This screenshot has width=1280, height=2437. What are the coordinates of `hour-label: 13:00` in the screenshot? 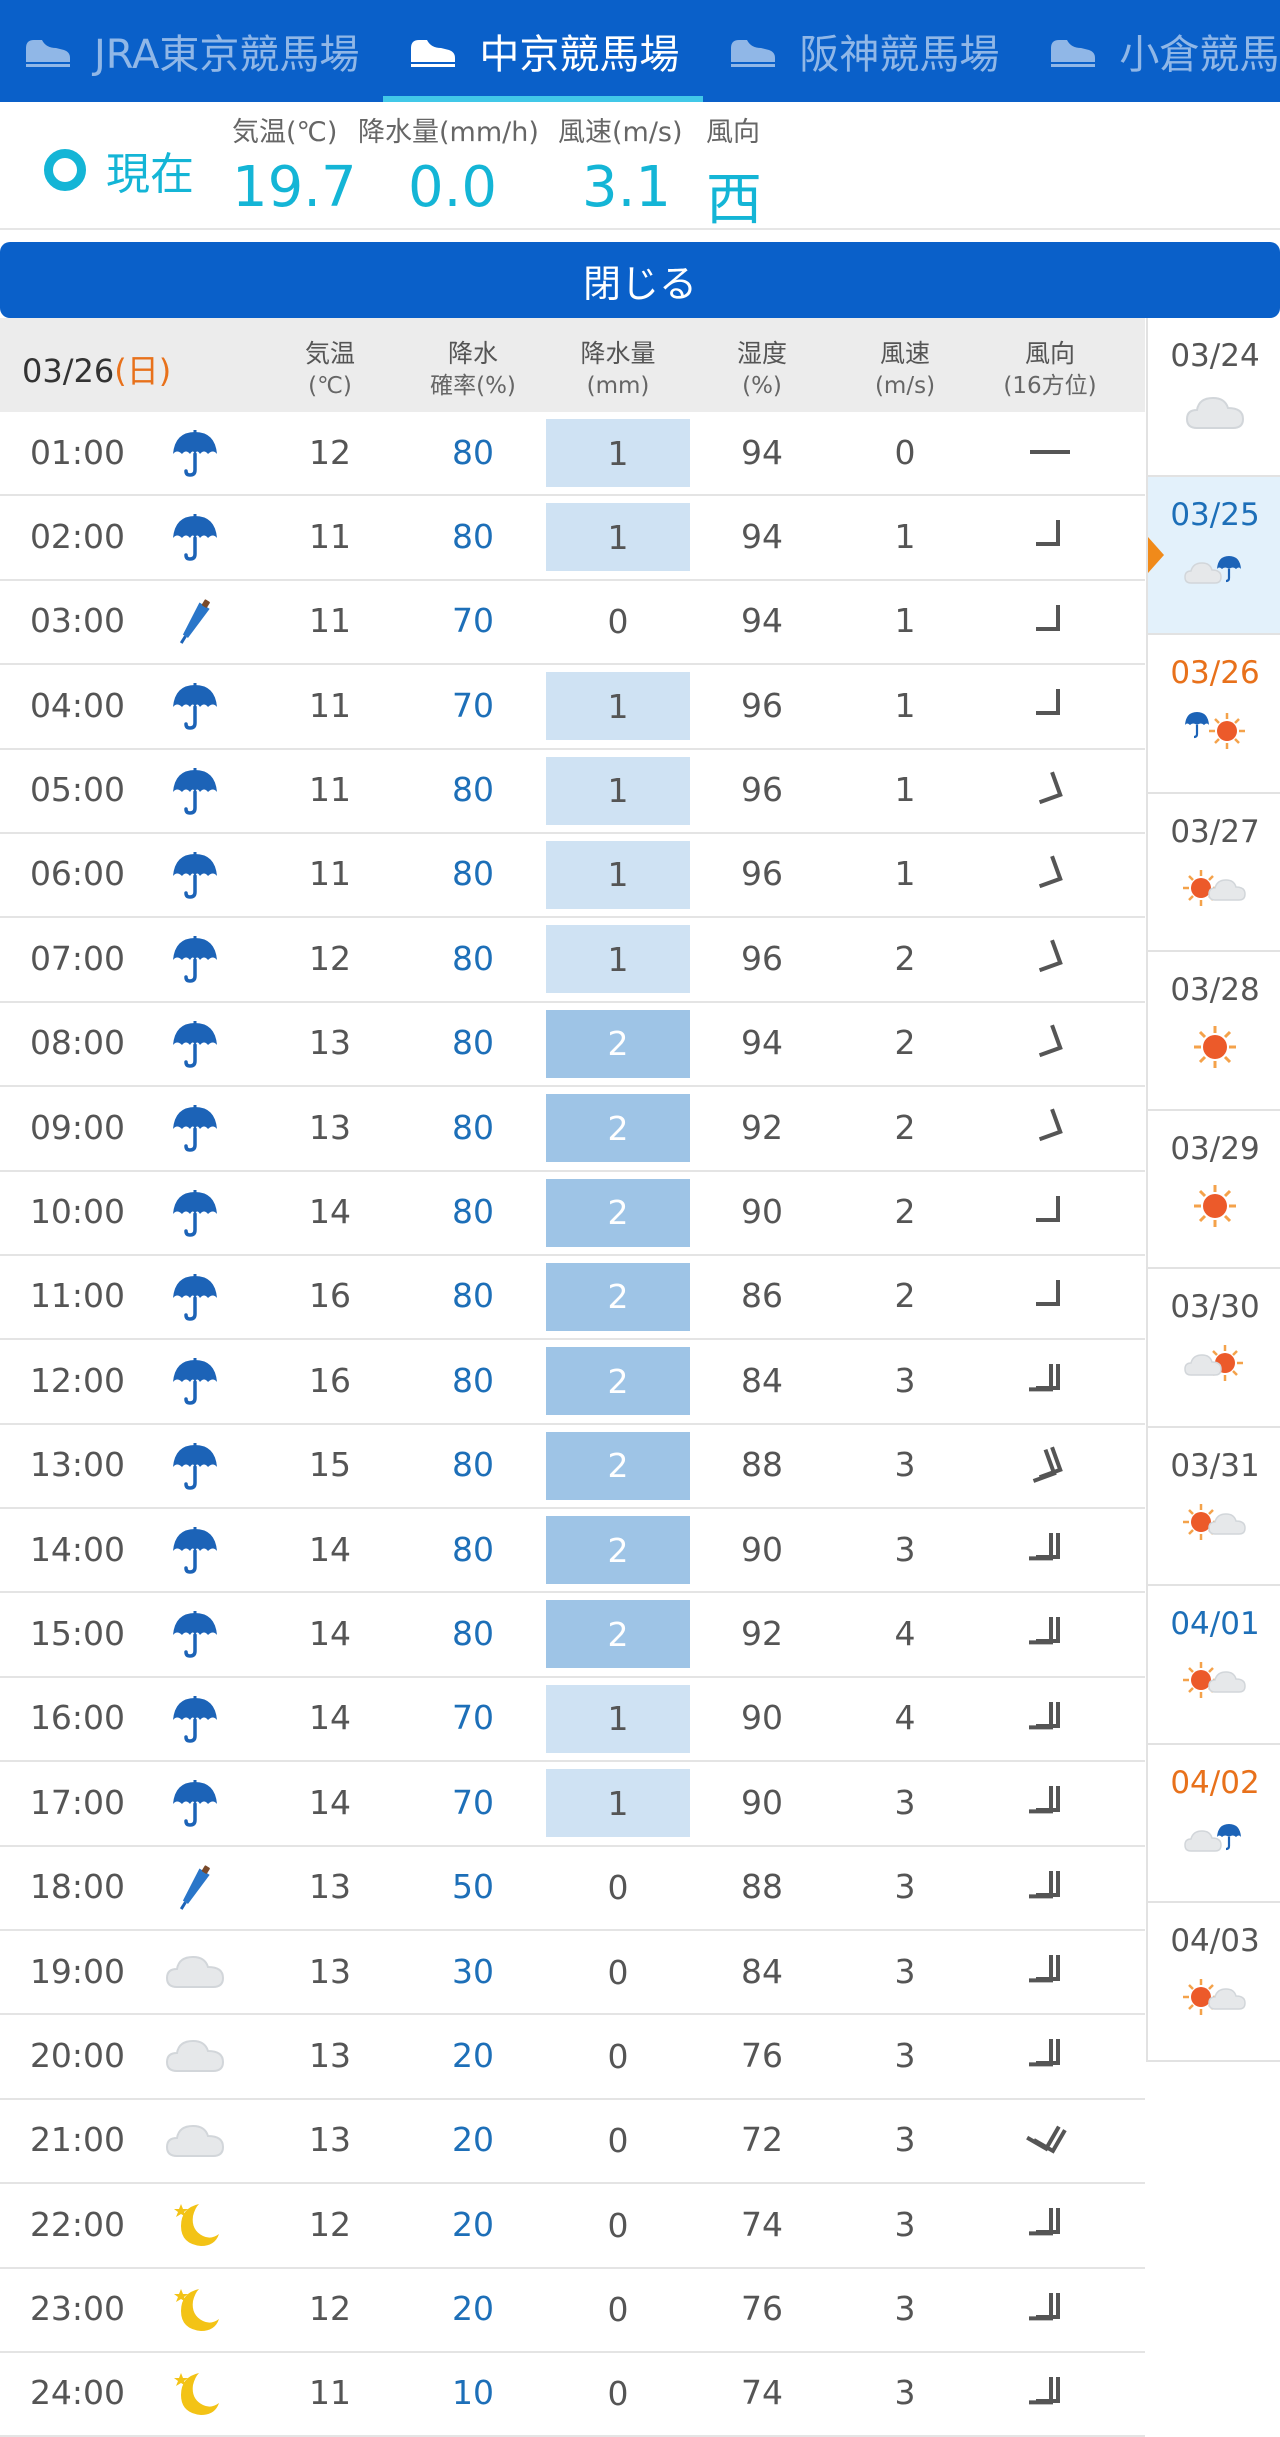 It's located at (77, 1465).